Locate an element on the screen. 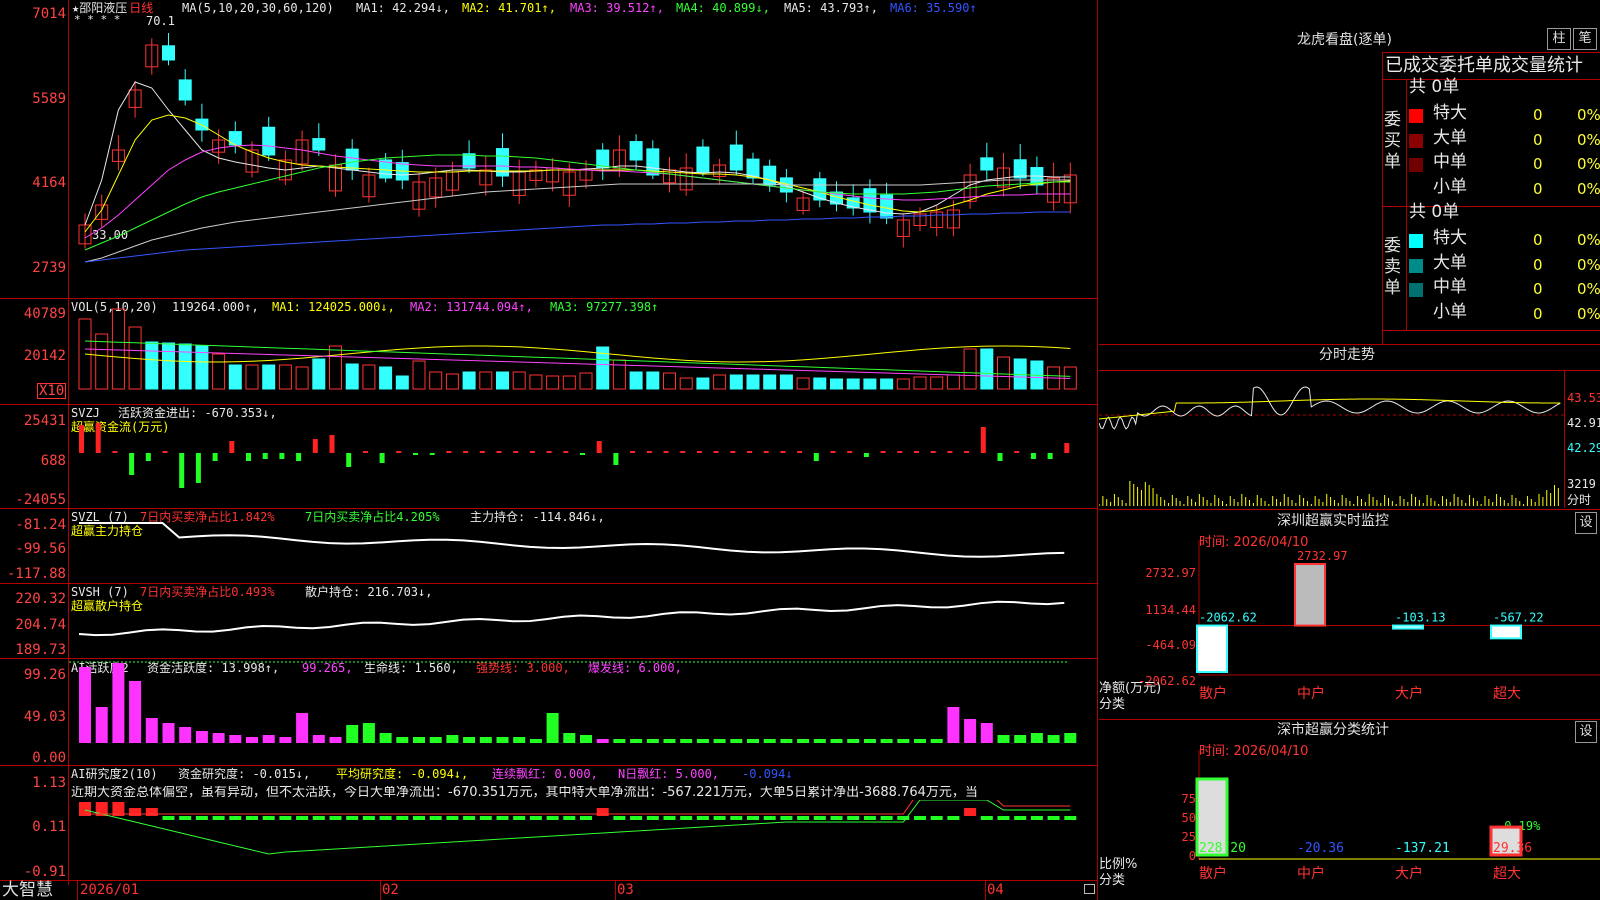 The width and height of the screenshot is (1600, 900). classify-settings-button: 设 is located at coordinates (1586, 732).